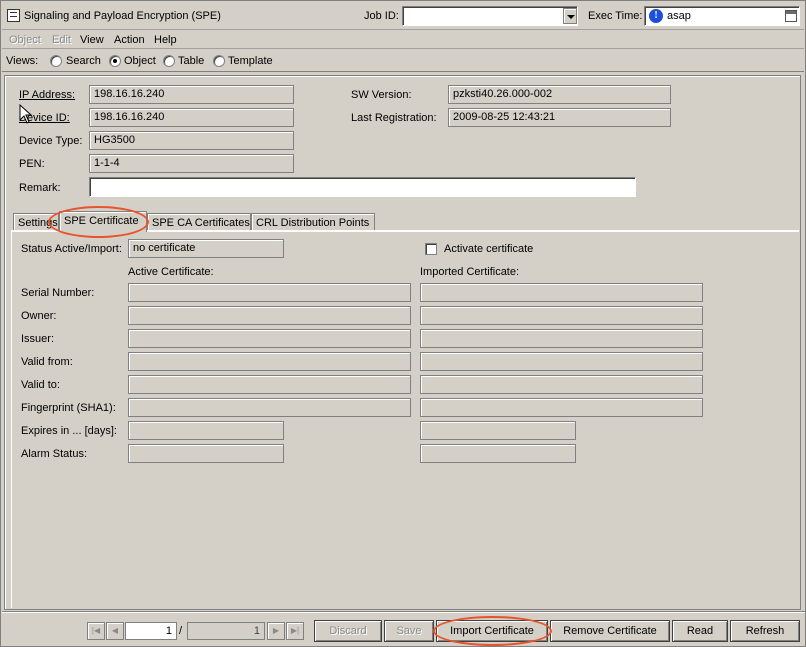 This screenshot has width=806, height=647. I want to click on status-field: no certificate, so click(206, 248).